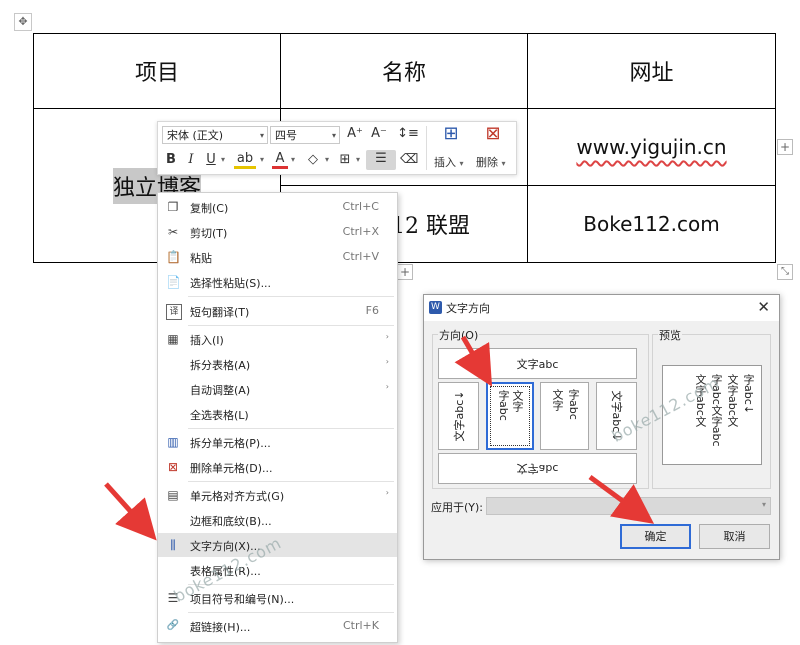 This screenshot has height=645, width=800. Describe the element at coordinates (277, 311) in the screenshot. I see `menu-item-translate: 译短句翻译(T) F6` at that location.